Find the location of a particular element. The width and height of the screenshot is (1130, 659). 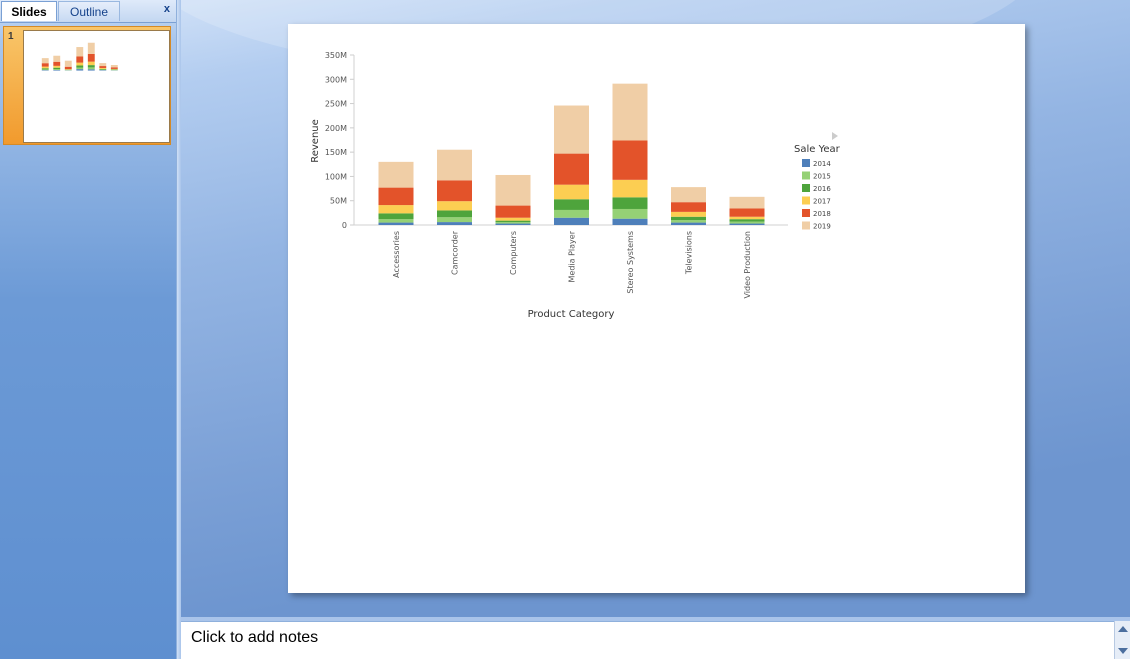

tab-outline: Outline is located at coordinates (89, 11).